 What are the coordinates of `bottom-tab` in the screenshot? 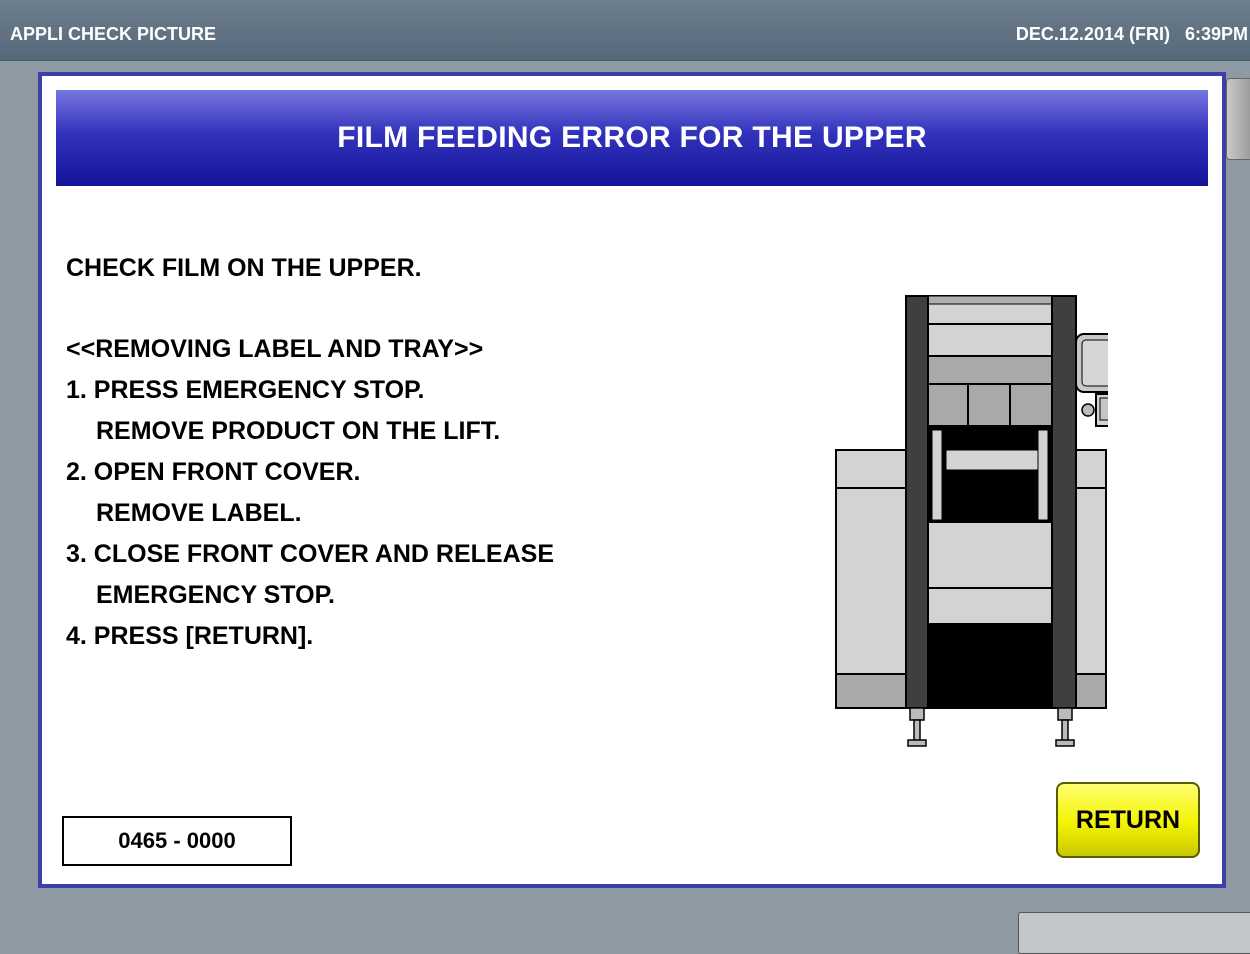 It's located at (1134, 933).